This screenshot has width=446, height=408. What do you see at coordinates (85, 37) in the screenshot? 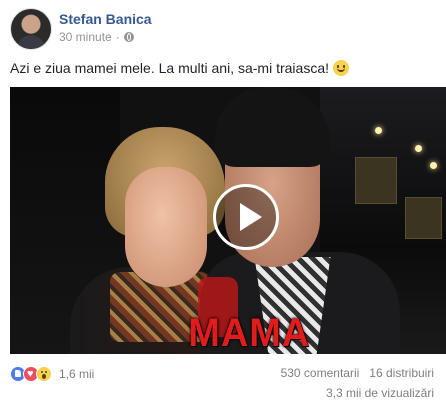
I see `post-time: 30 minute` at bounding box center [85, 37].